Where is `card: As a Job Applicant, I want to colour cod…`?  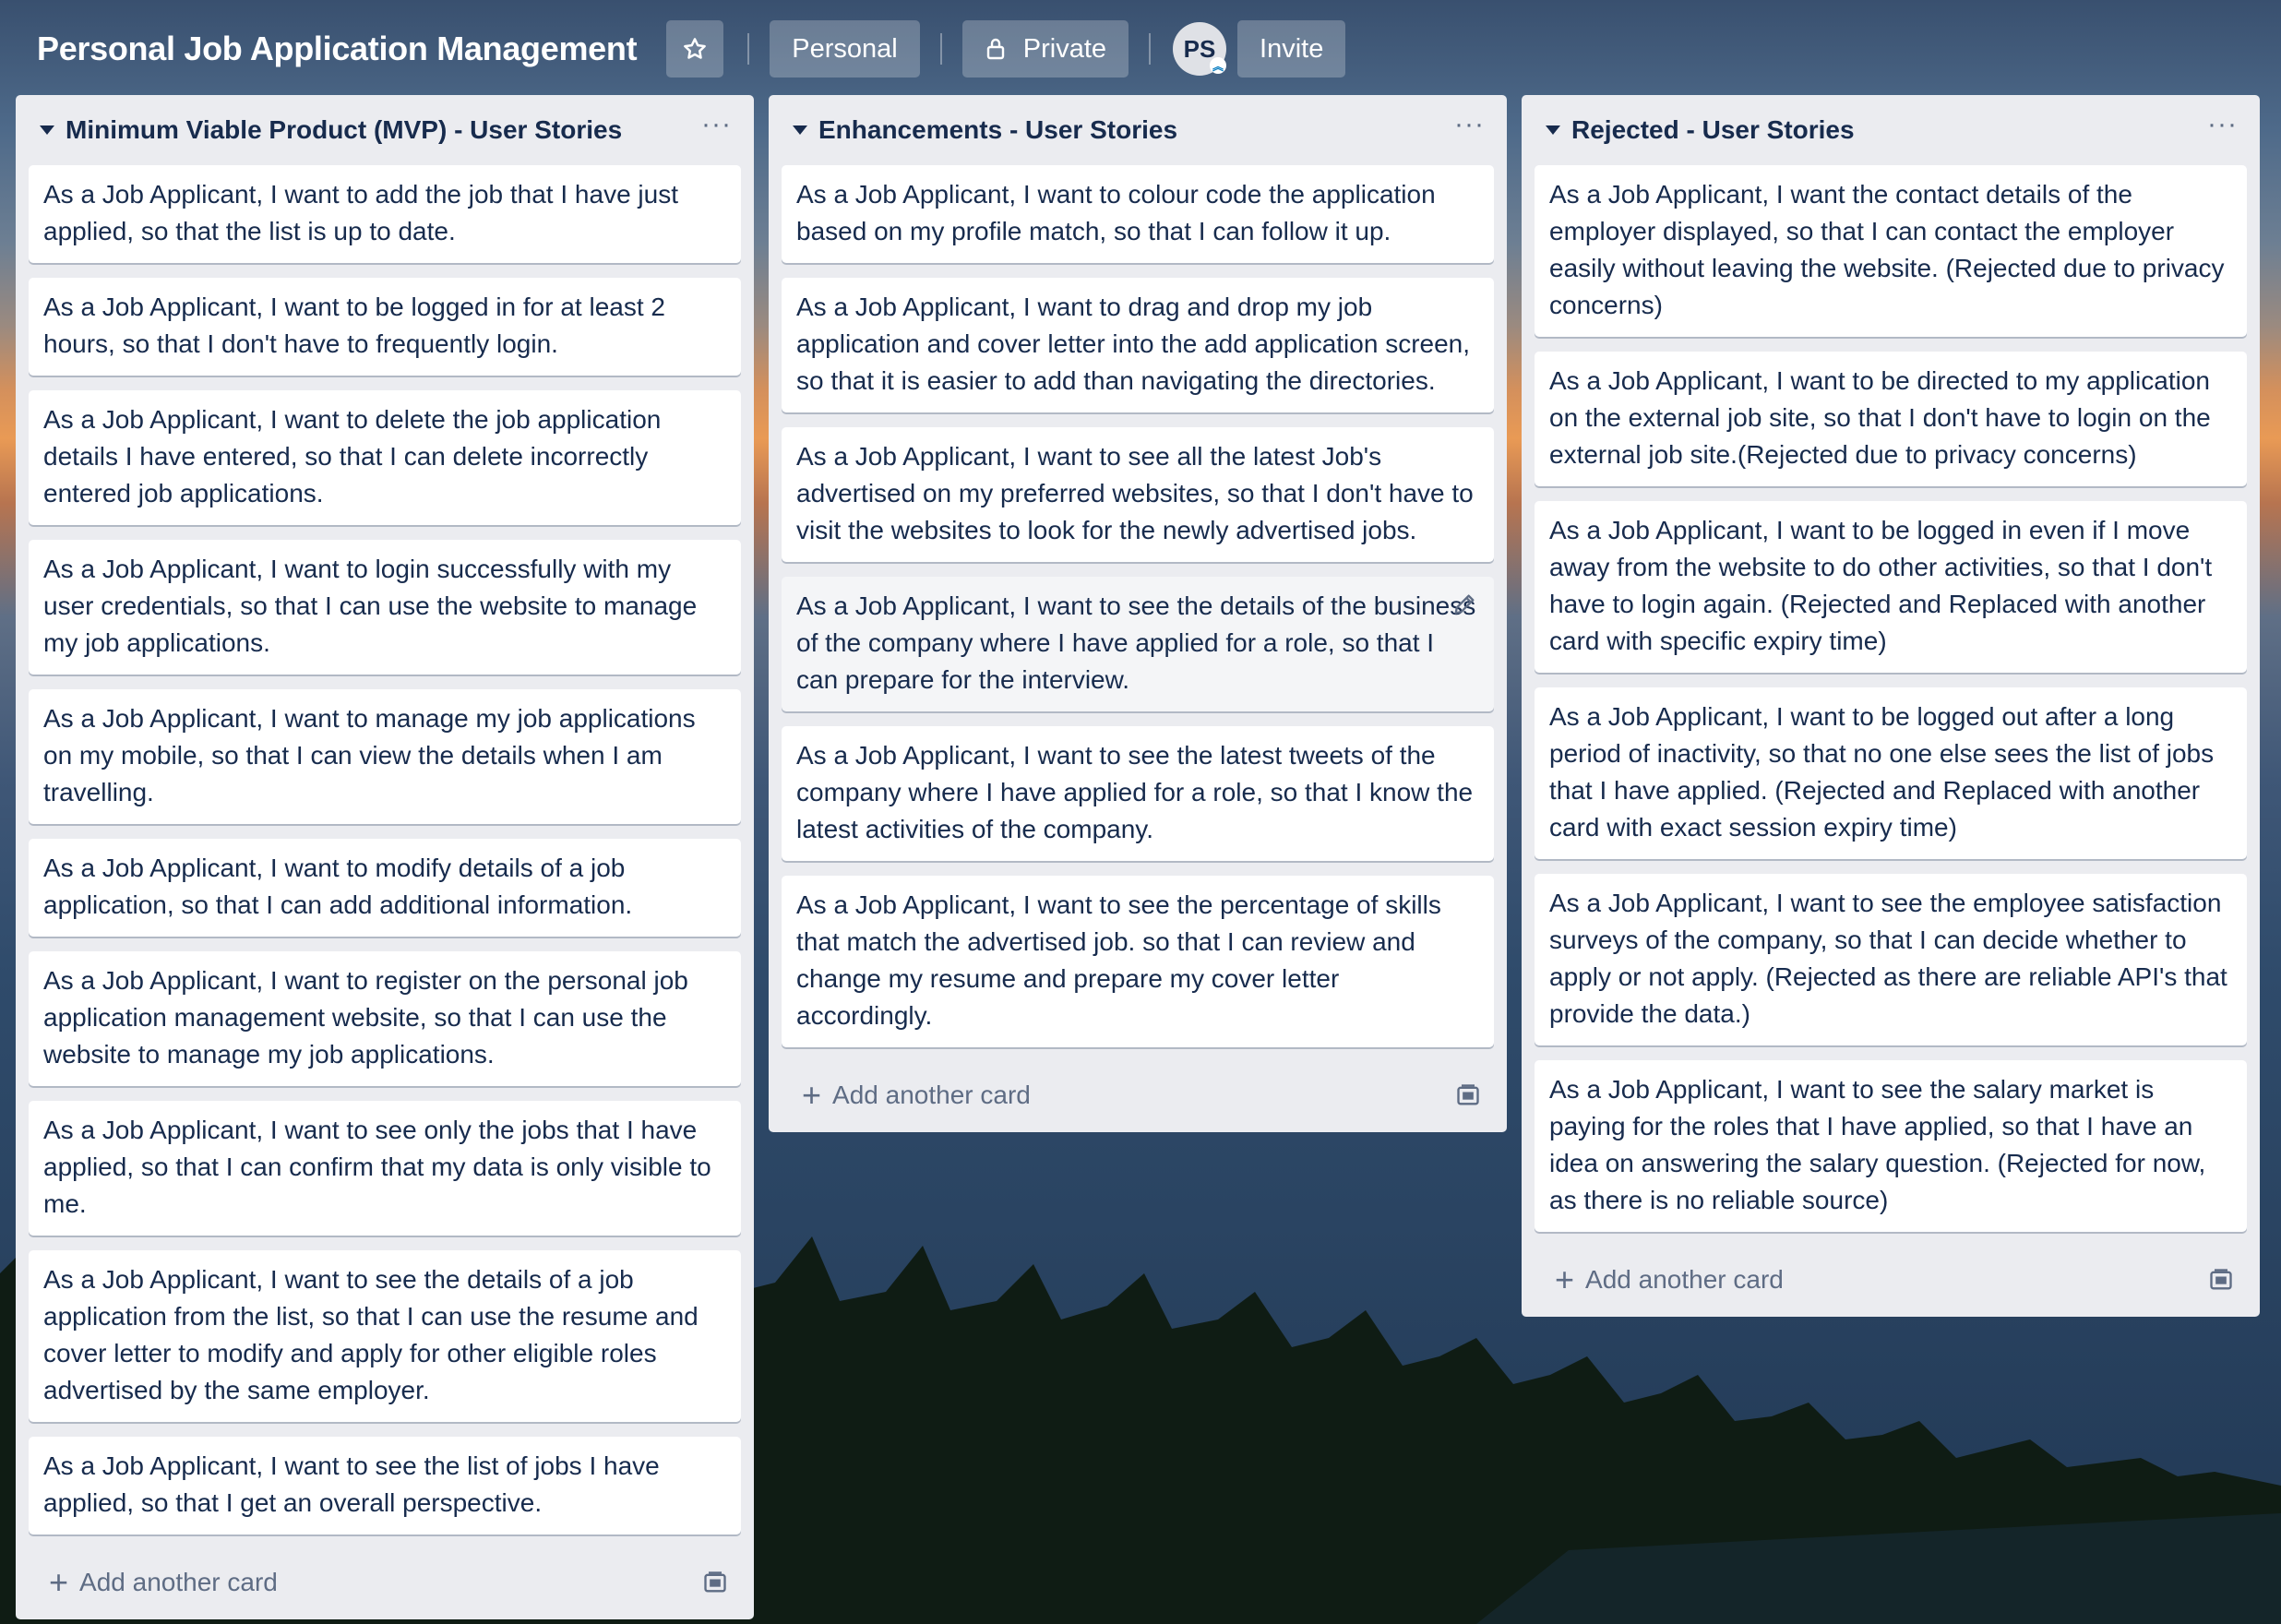
card: As a Job Applicant, I want to colour cod… is located at coordinates (1138, 214).